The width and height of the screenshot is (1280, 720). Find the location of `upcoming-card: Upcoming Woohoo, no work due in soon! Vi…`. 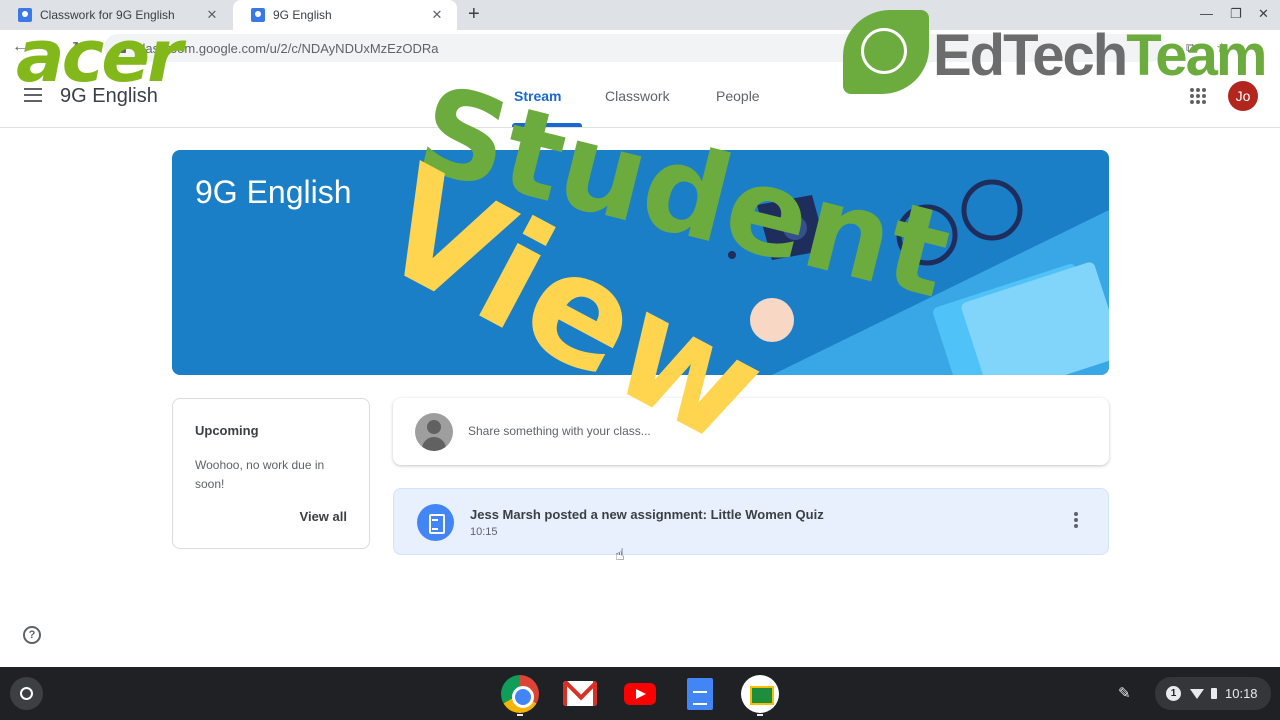

upcoming-card: Upcoming Woohoo, no work due in soon! Vi… is located at coordinates (271, 473).